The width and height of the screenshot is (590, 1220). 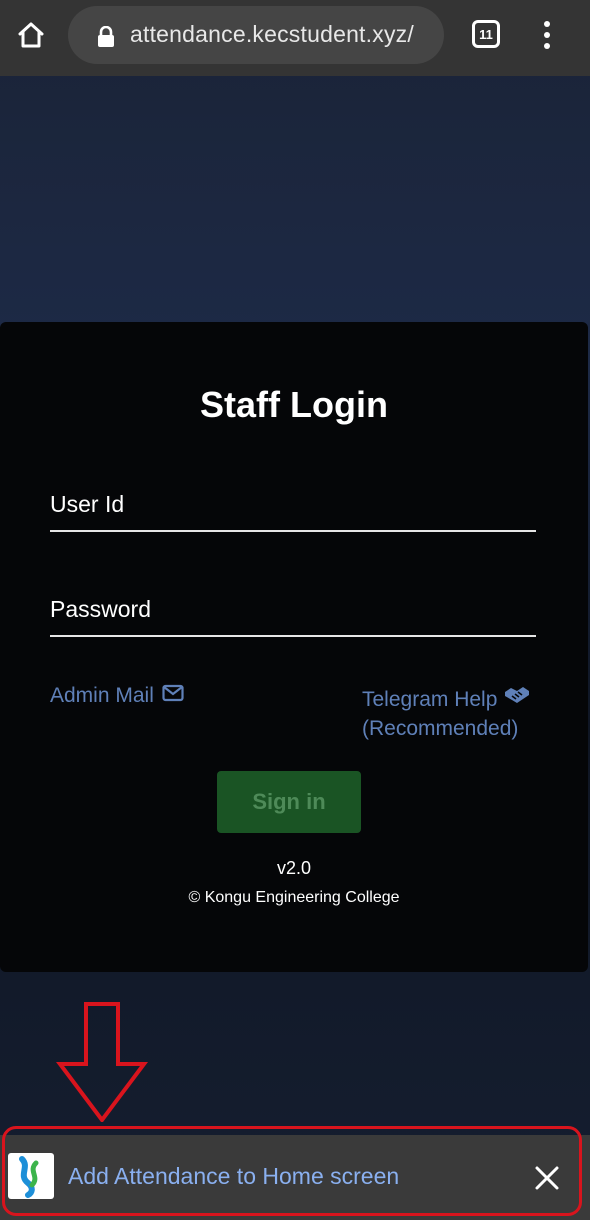 I want to click on telegram-help-label: Telegram Help, so click(x=430, y=699).